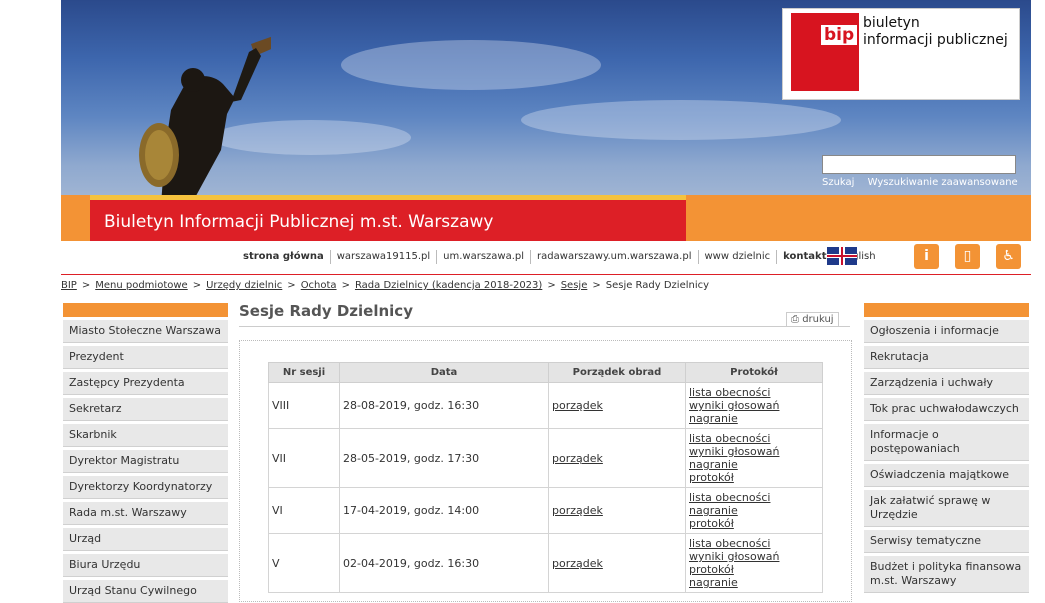  What do you see at coordinates (946, 331) in the screenshot?
I see `right-sidebar-item: Ogłoszenia i informacje` at bounding box center [946, 331].